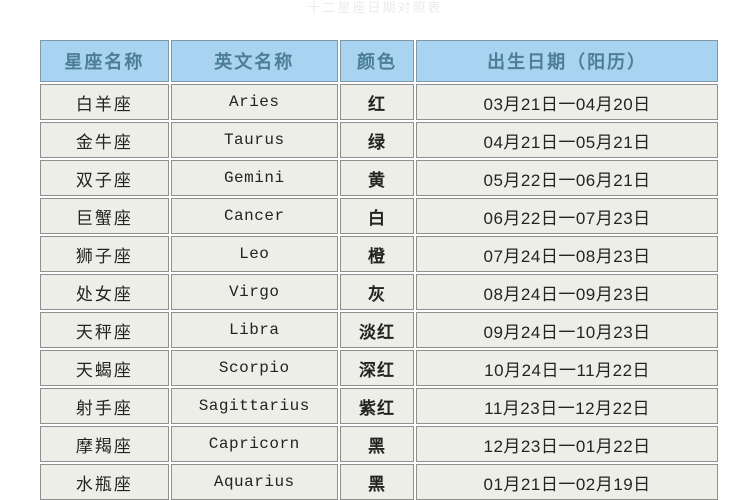 The height and width of the screenshot is (500, 750). I want to click on table-row: 双子座 Gemini 黄 05月22日一06月21日, so click(379, 178).